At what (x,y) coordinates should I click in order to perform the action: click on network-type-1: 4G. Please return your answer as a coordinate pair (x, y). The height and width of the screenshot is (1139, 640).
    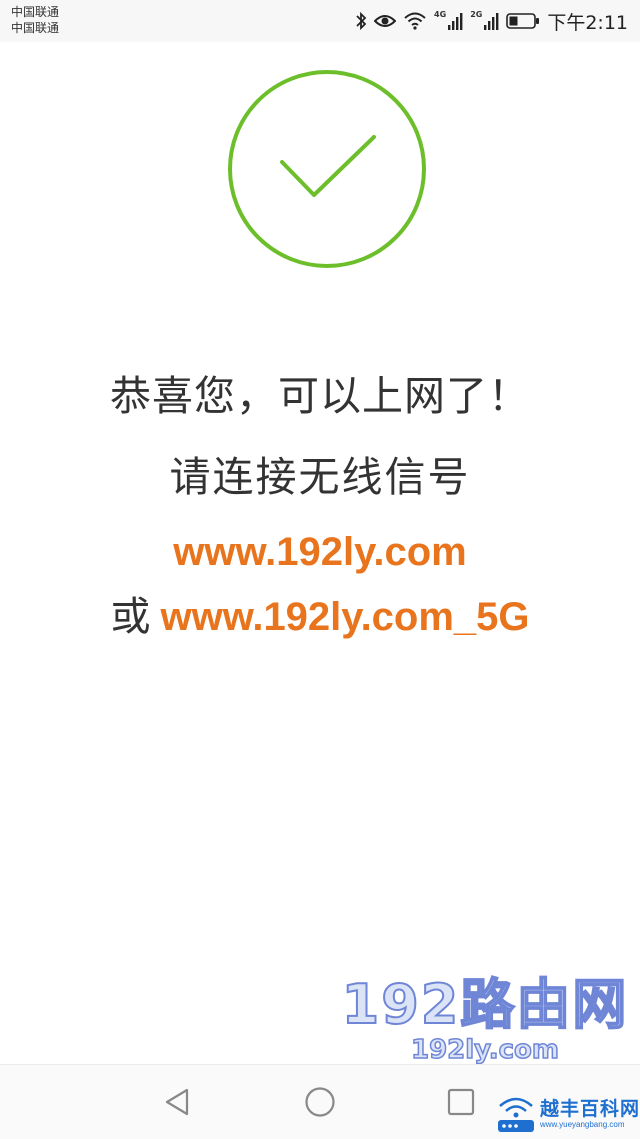
    Looking at the image, I should click on (440, 14).